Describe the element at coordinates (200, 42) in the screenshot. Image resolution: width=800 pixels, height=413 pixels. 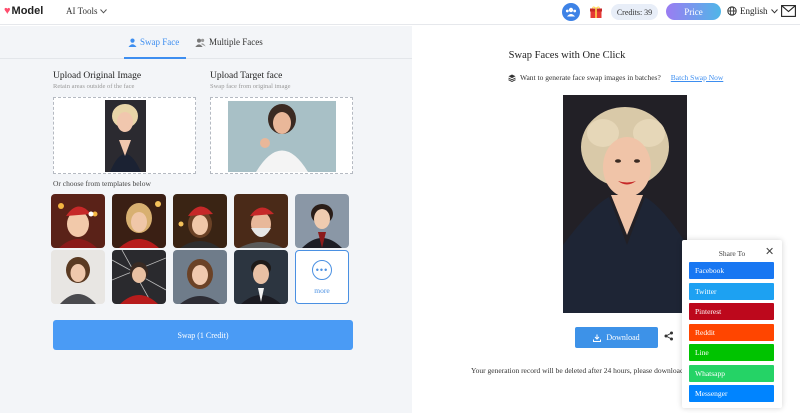
I see `users-icon` at that location.